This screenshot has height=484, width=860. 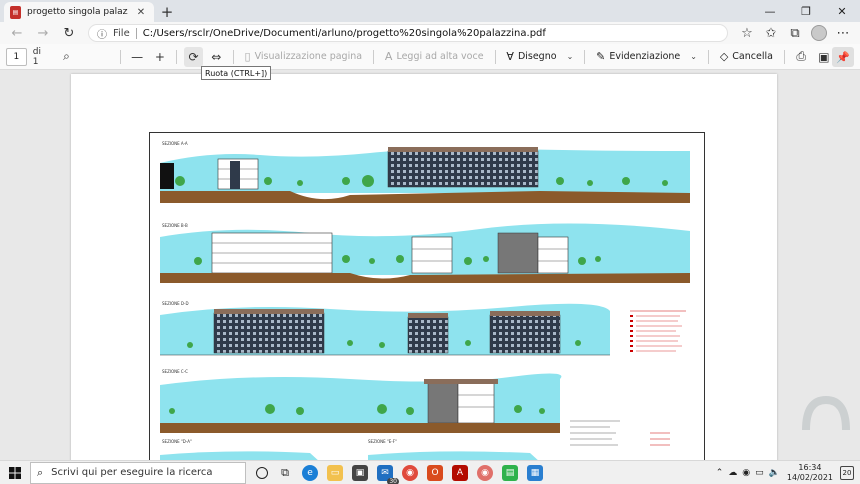 What do you see at coordinates (485, 472) in the screenshot?
I see `chrome-profile-icon: ◉` at bounding box center [485, 472].